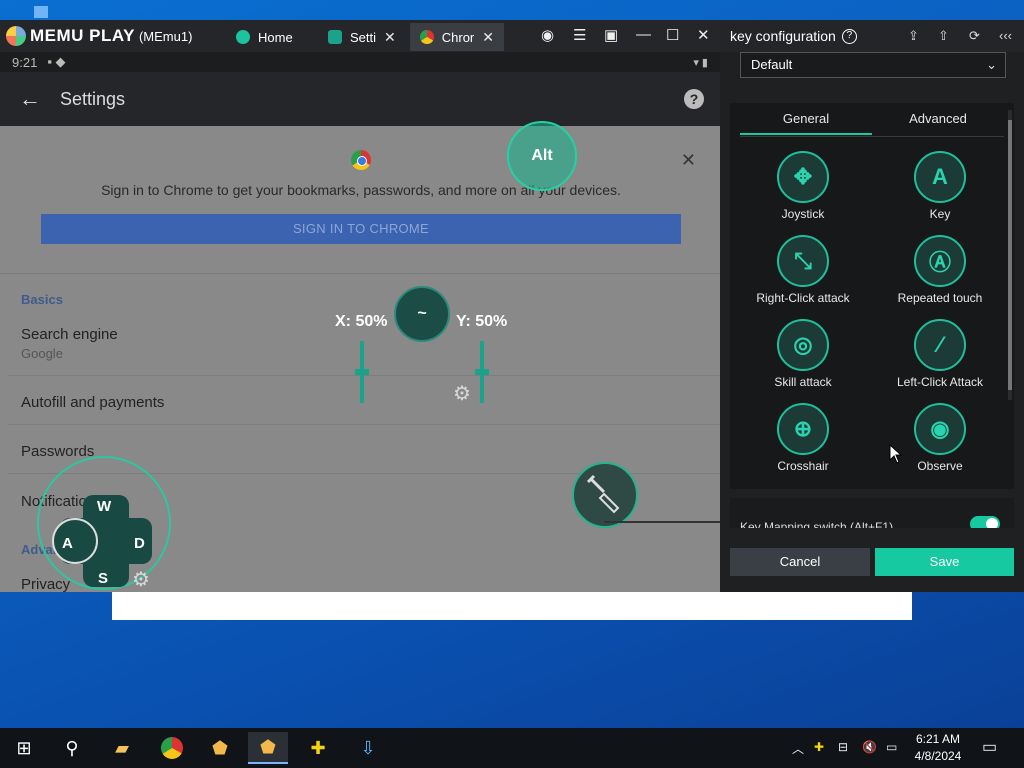 Image resolution: width=1024 pixels, height=768 pixels. What do you see at coordinates (896, 454) in the screenshot?
I see `mouse-cursor-icon` at bounding box center [896, 454].